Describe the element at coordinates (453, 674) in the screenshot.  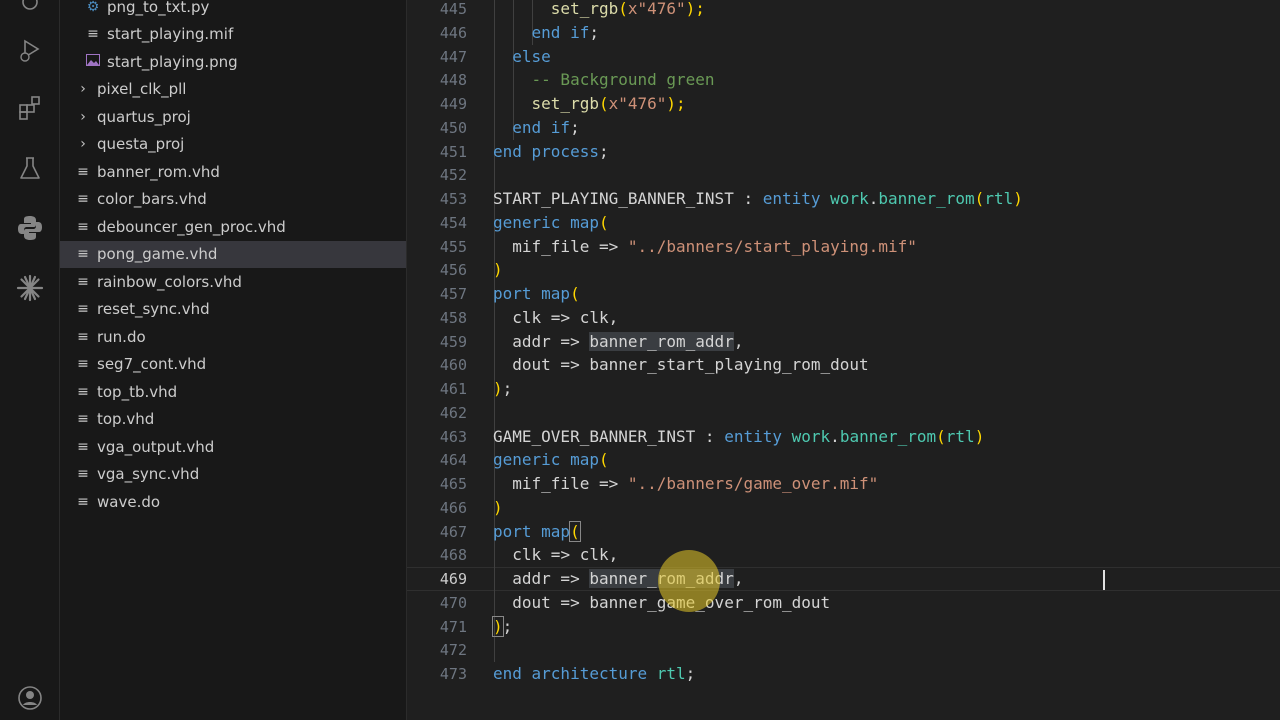
I see `line-number: 473` at that location.